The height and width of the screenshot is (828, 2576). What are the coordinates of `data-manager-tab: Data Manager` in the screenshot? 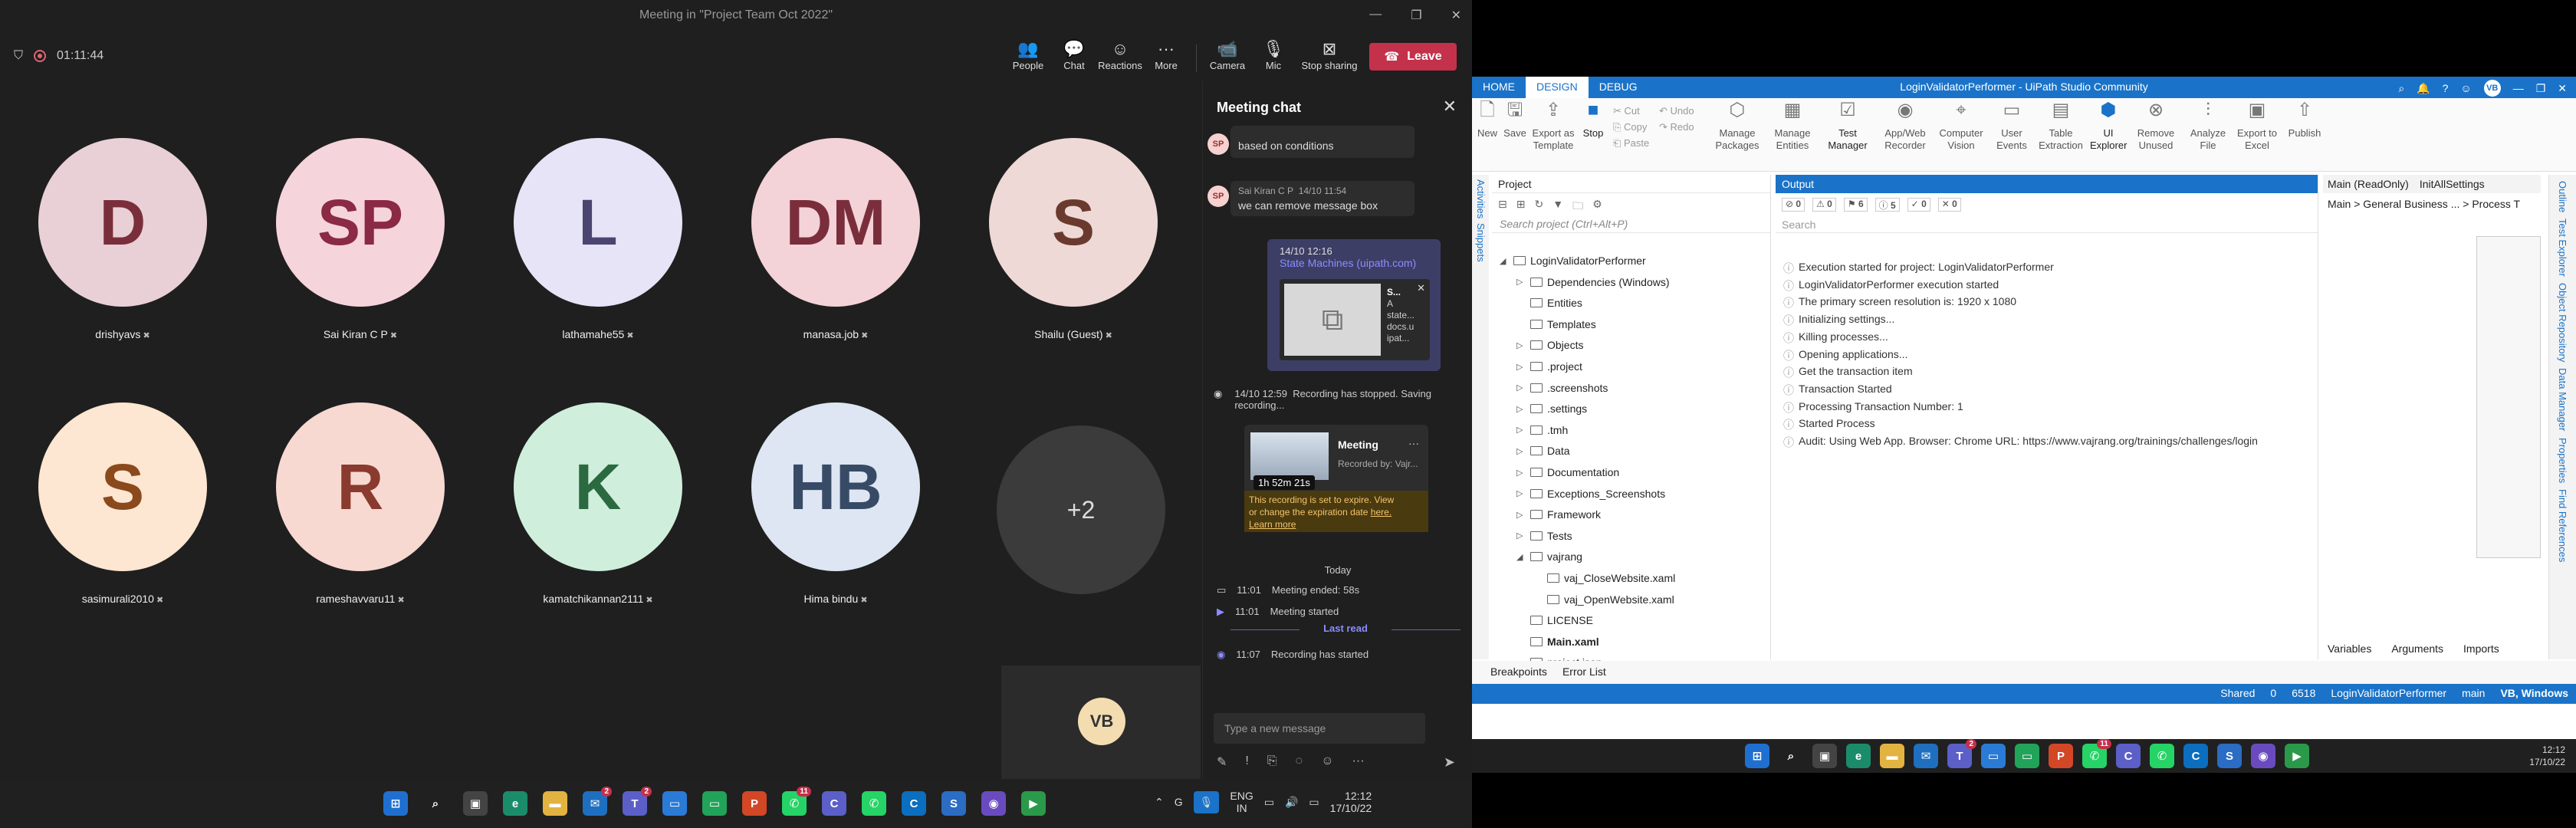 It's located at (2562, 399).